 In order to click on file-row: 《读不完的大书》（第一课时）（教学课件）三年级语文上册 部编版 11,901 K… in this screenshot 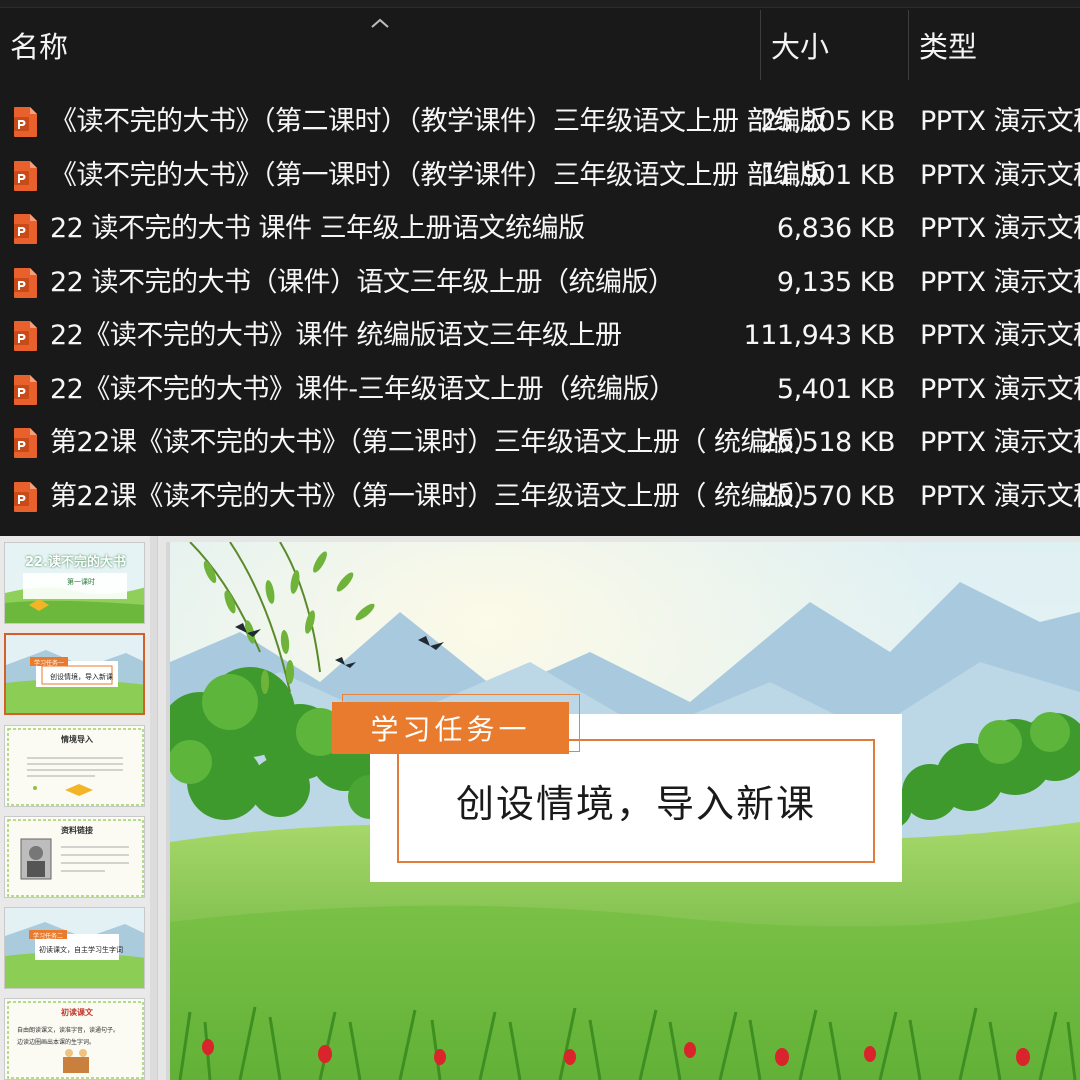, I will do `click(540, 176)`.